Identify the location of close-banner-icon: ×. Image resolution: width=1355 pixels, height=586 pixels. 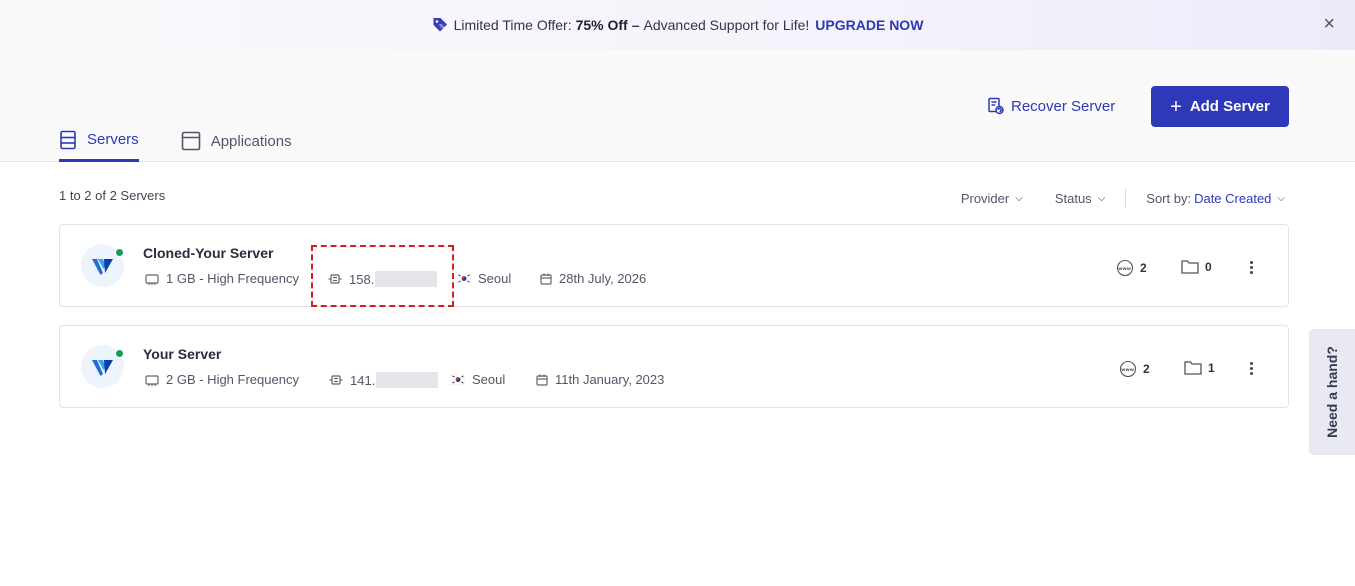
(1329, 24).